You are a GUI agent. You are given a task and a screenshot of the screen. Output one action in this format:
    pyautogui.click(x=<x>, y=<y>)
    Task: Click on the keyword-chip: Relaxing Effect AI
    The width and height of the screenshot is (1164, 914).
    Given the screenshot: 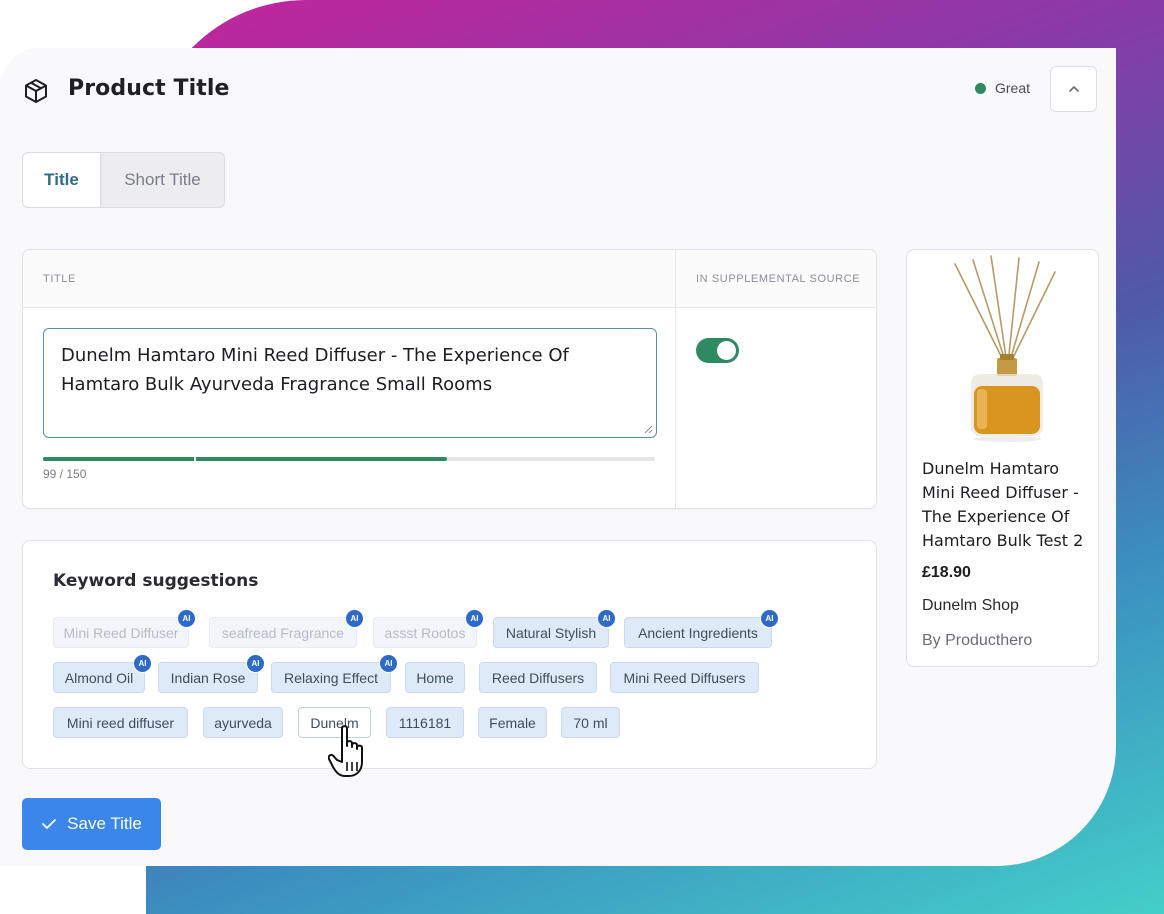 What is the action you would take?
    pyautogui.click(x=334, y=673)
    